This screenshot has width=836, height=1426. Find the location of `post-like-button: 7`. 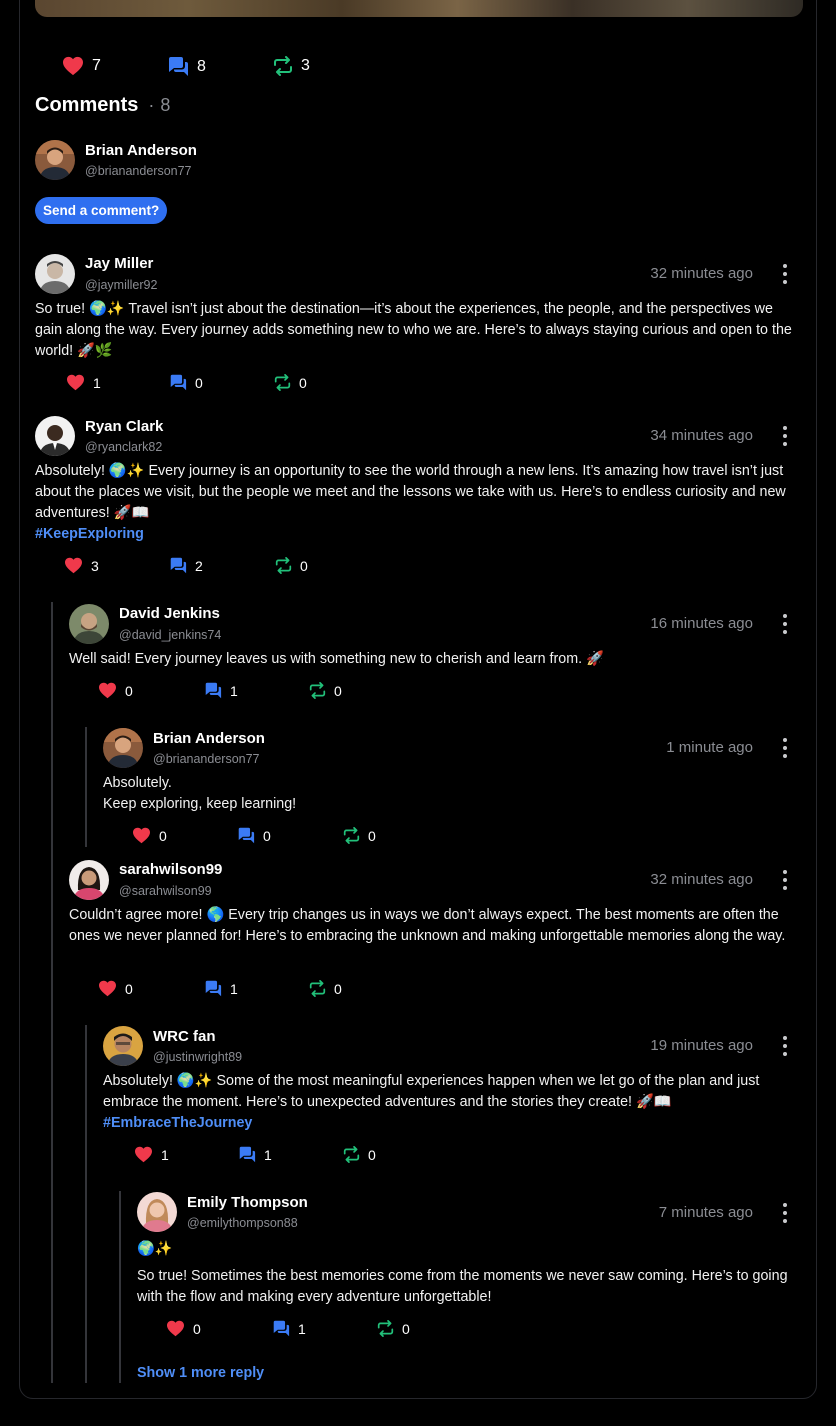

post-like-button: 7 is located at coordinates (81, 66).